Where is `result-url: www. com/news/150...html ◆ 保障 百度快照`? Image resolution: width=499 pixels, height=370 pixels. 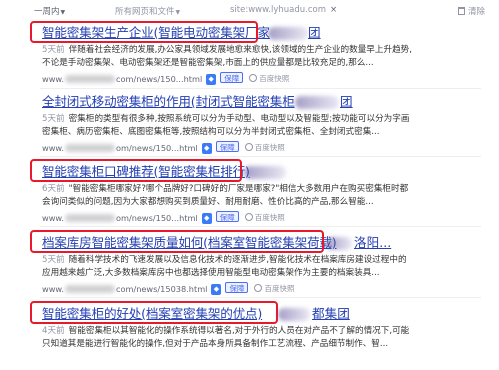 result-url: www. com/news/150...html ◆ 保障 百度快照 is located at coordinates (165, 78).